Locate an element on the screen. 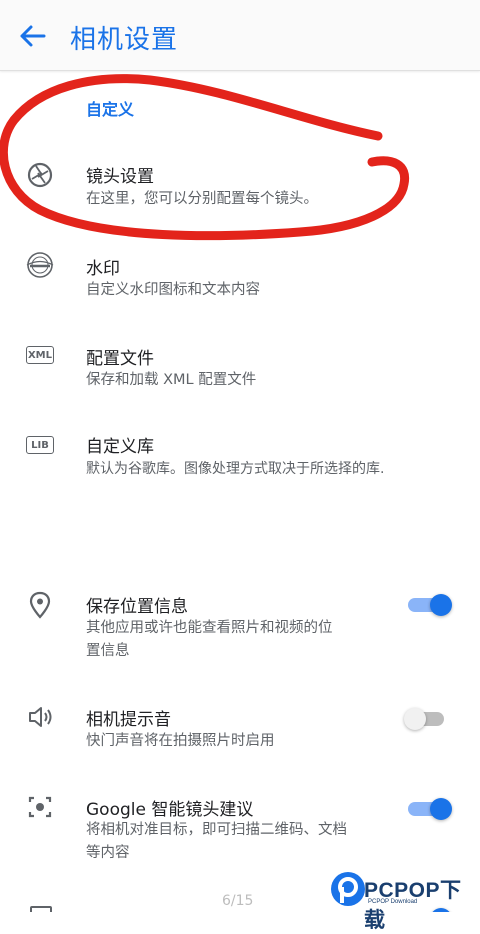  setting-subtitle: 自定义水印图标和文本内容 is located at coordinates (173, 290).